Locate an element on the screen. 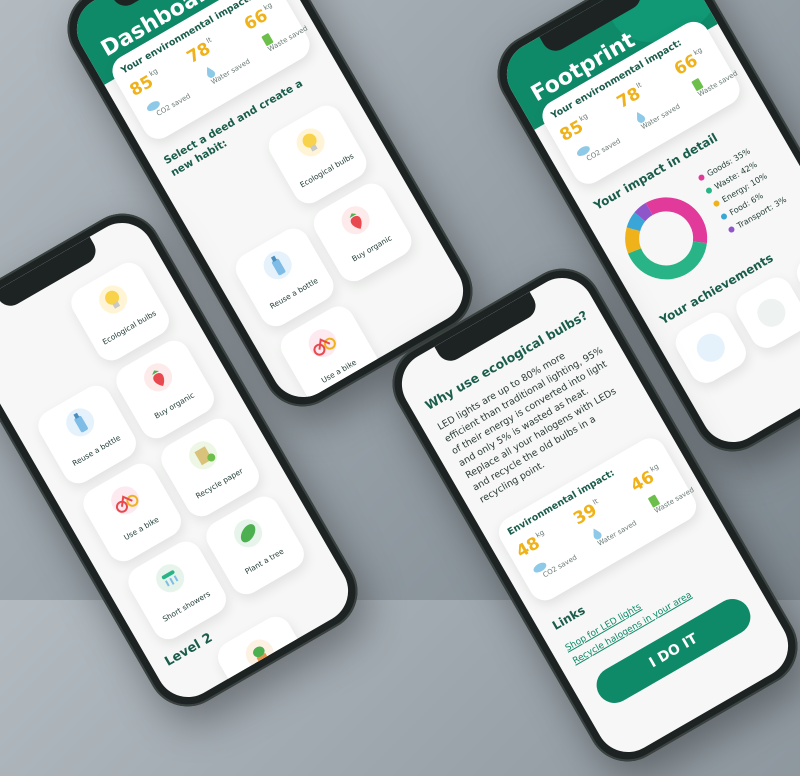  tile-purify-air: ify the air is located at coordinates (267, 660).